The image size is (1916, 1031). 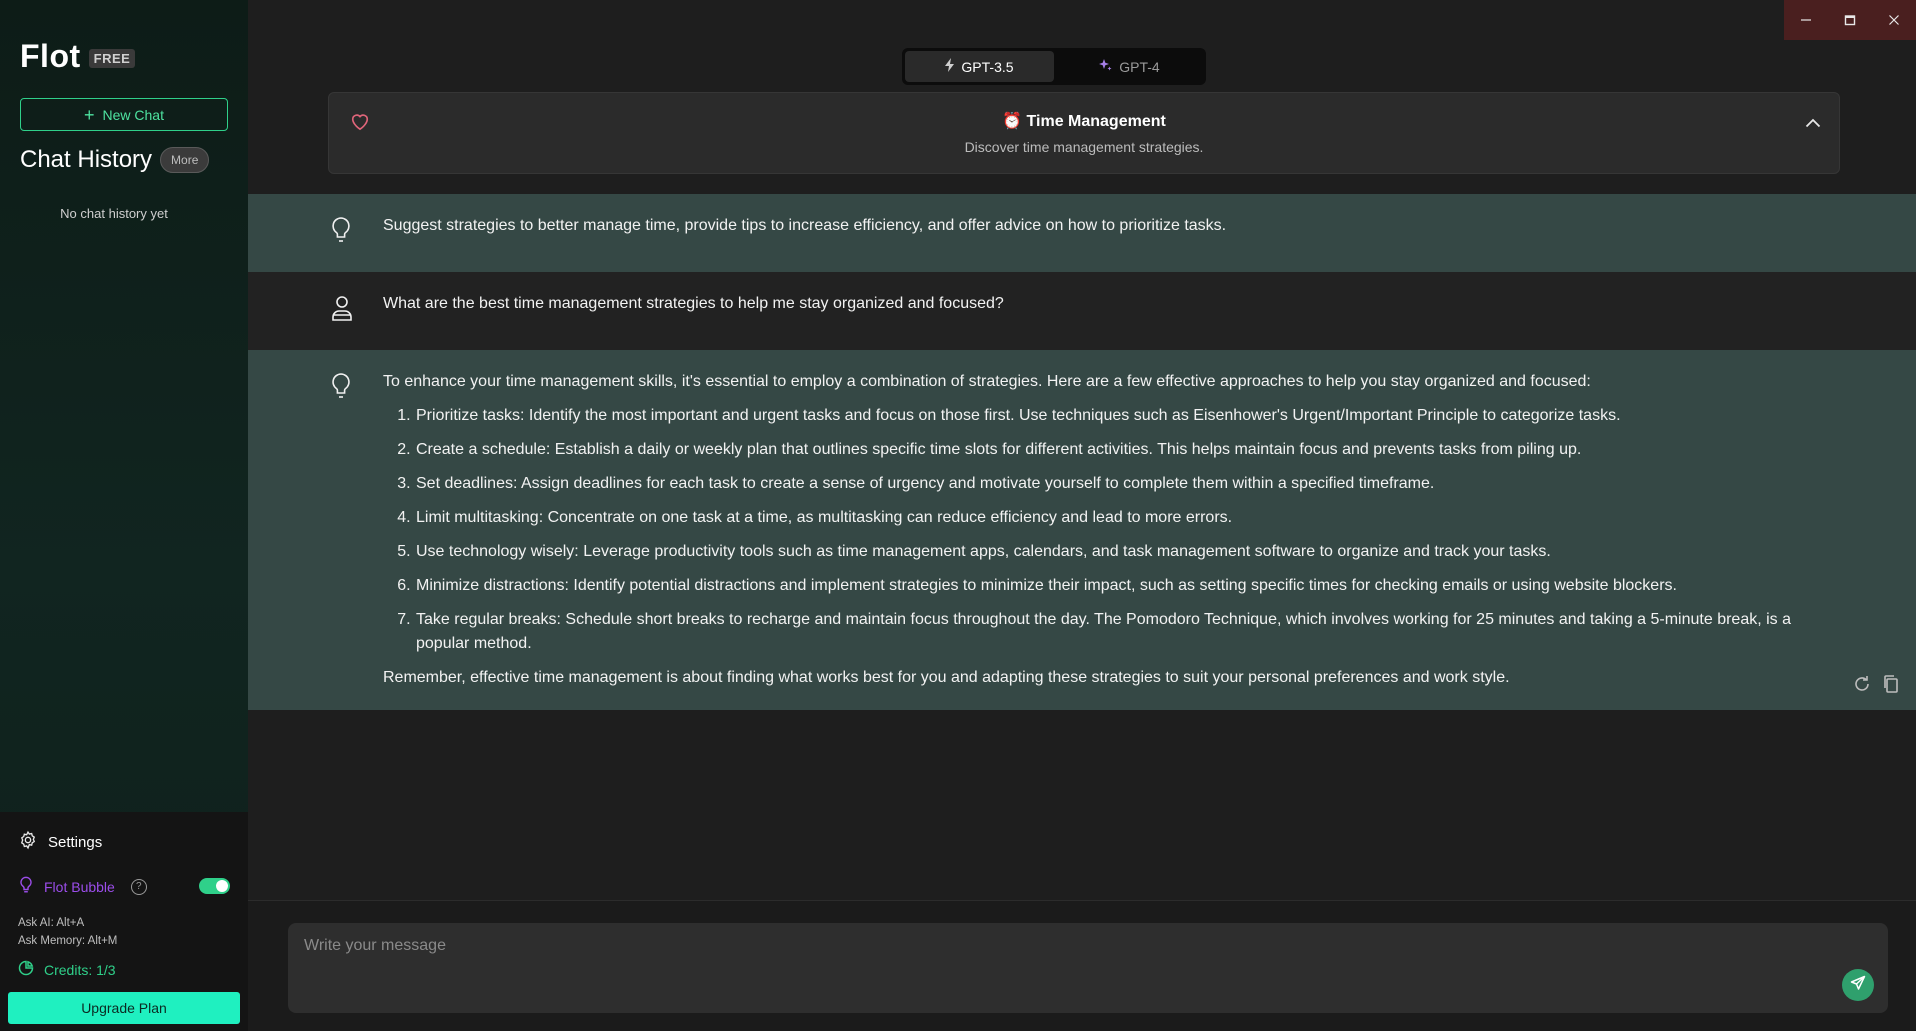 I want to click on close-icon, so click(x=1894, y=20).